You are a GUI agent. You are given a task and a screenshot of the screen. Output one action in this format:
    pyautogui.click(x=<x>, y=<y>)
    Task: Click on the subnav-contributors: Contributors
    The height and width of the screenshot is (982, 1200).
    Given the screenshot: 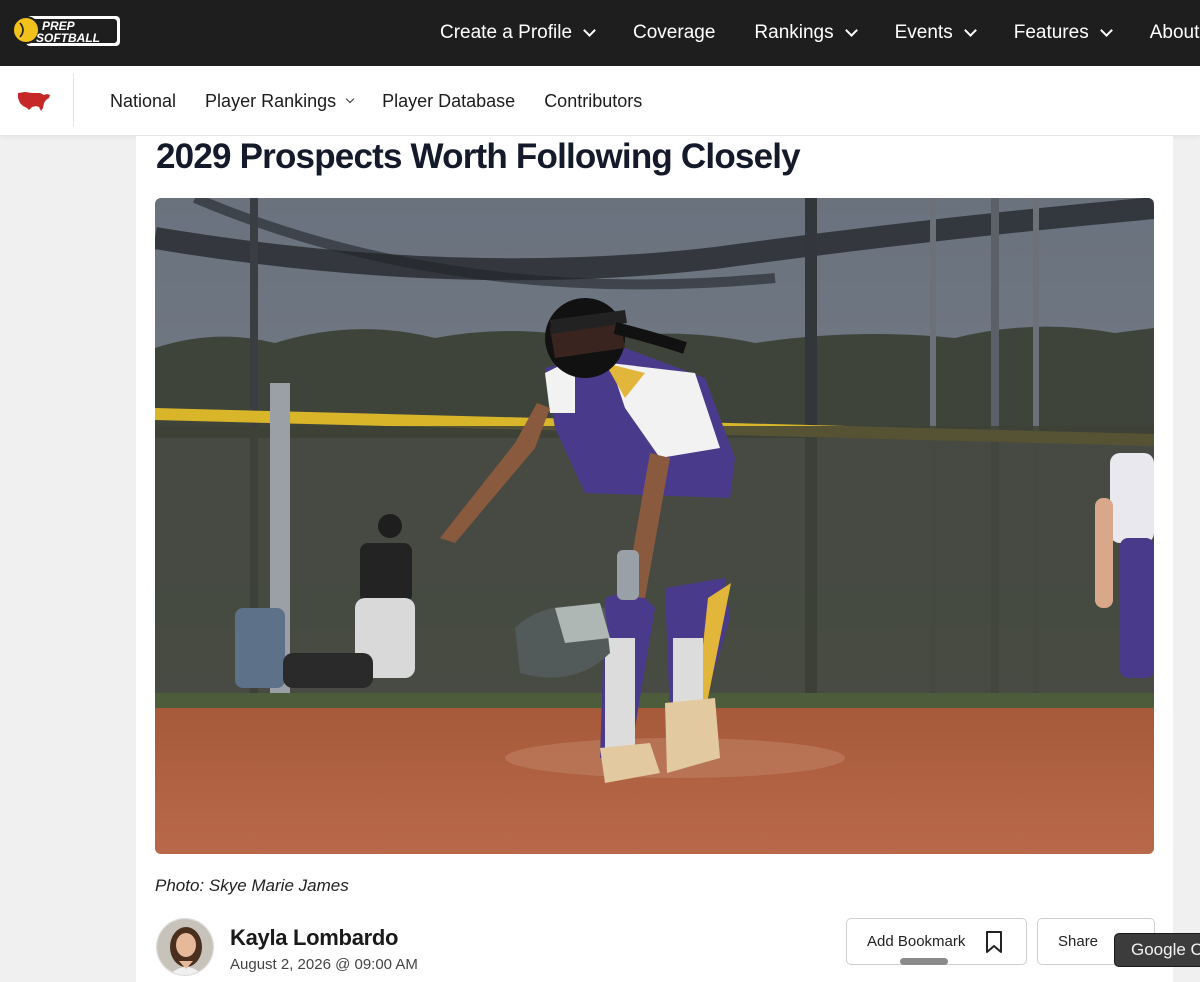 What is the action you would take?
    pyautogui.click(x=593, y=101)
    